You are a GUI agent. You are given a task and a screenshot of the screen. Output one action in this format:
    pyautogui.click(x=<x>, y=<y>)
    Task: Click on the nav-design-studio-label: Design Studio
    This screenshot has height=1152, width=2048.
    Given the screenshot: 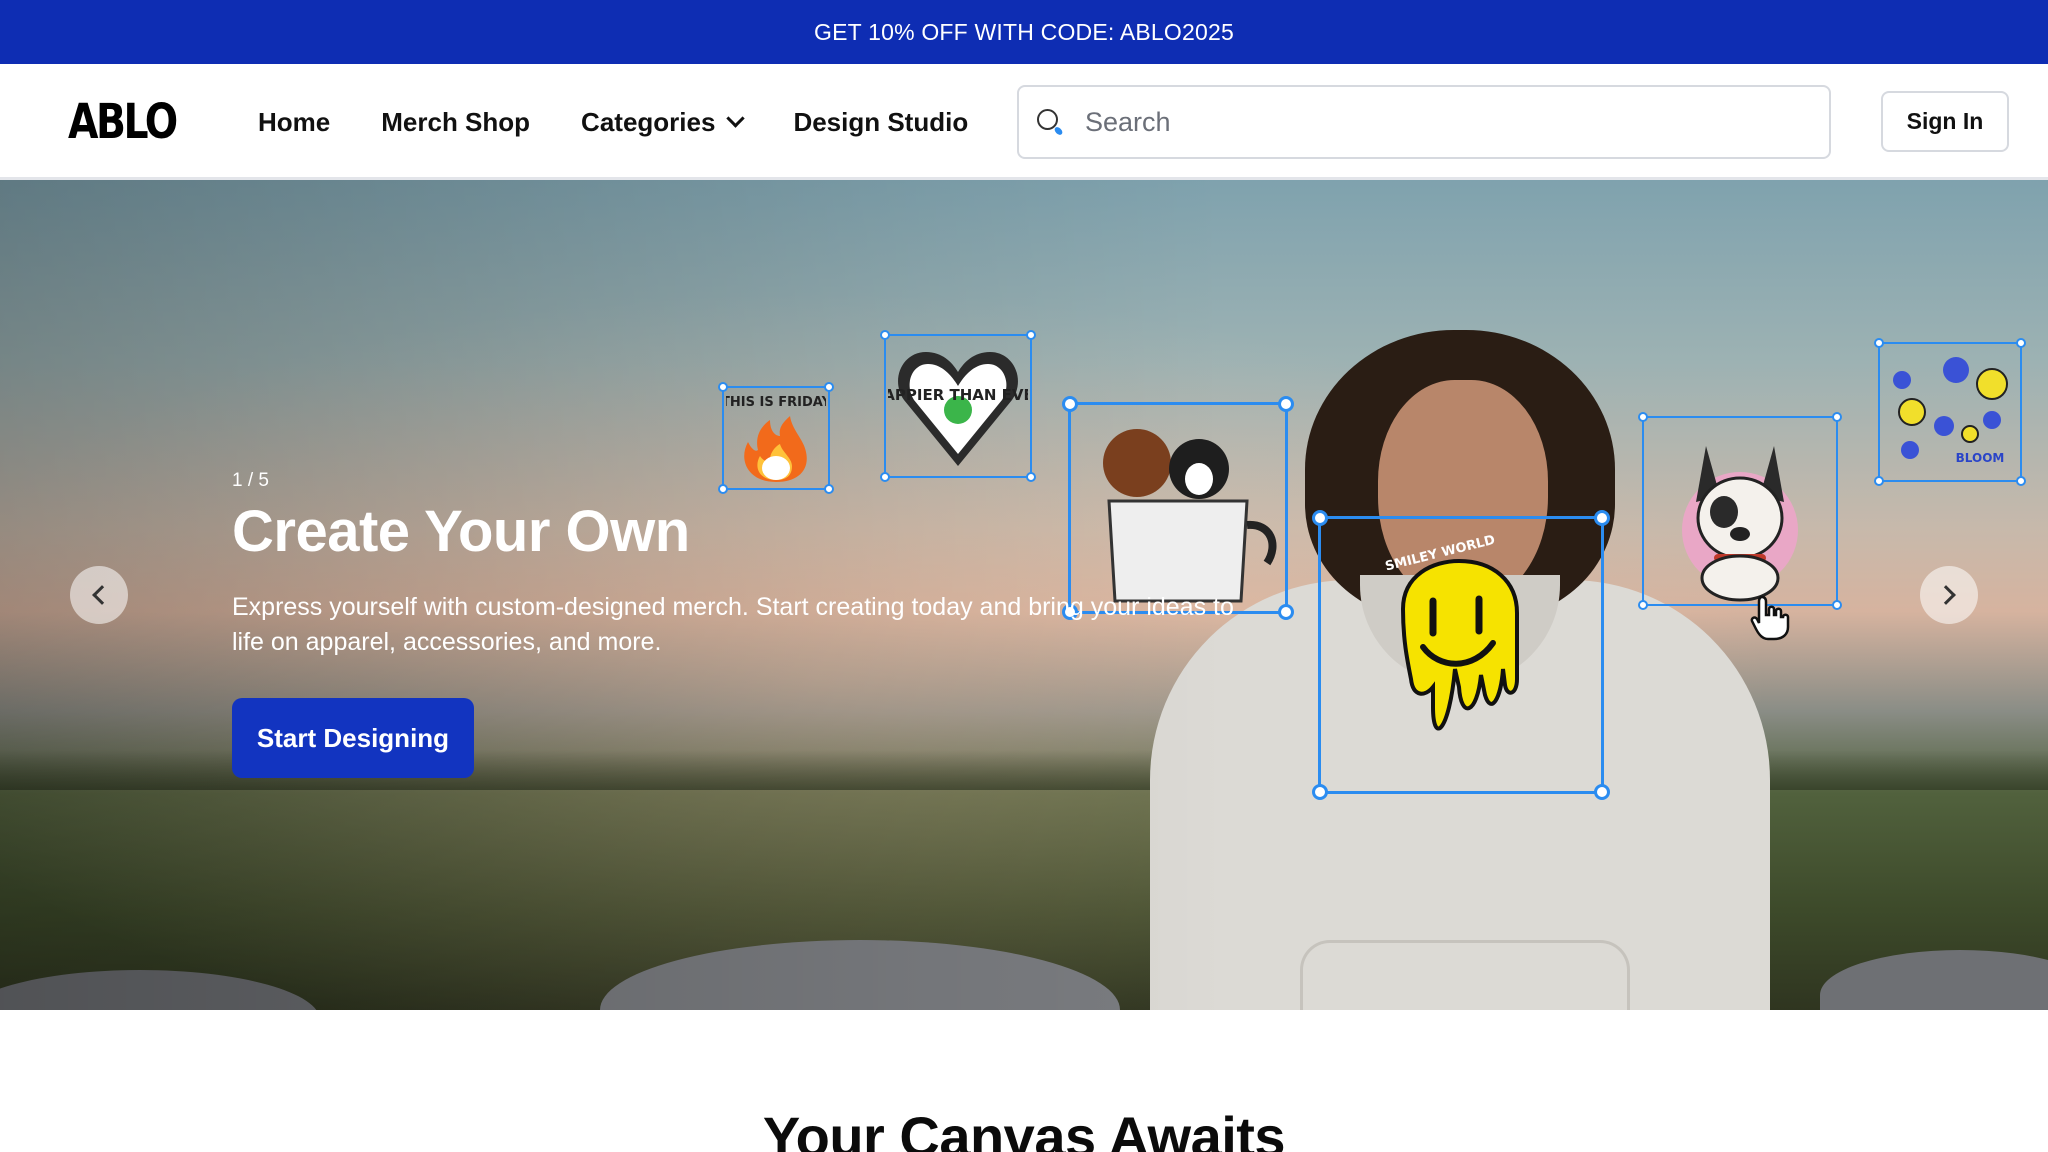 What is the action you would take?
    pyautogui.click(x=881, y=121)
    